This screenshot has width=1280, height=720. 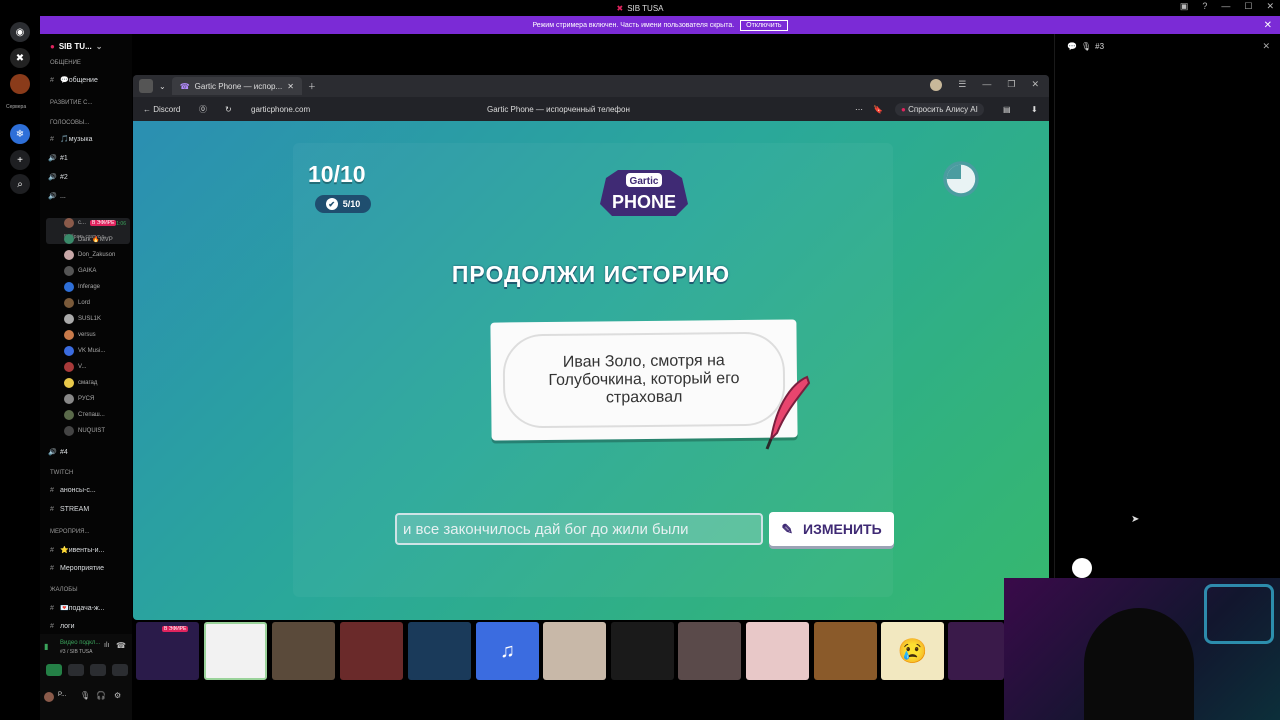 I want to click on minimize-button: —, so click(x=1225, y=6).